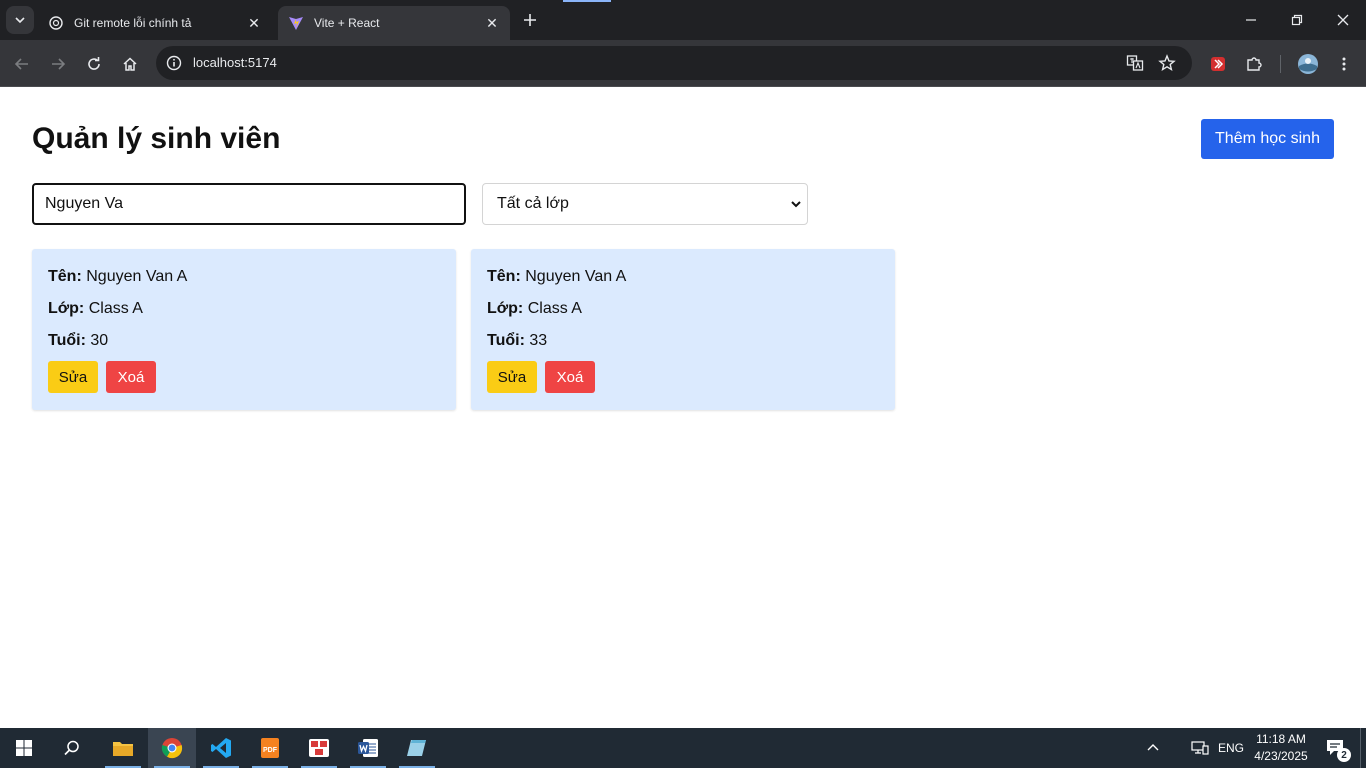 Image resolution: width=1366 pixels, height=768 pixels. I want to click on extensions-button, so click(1254, 64).